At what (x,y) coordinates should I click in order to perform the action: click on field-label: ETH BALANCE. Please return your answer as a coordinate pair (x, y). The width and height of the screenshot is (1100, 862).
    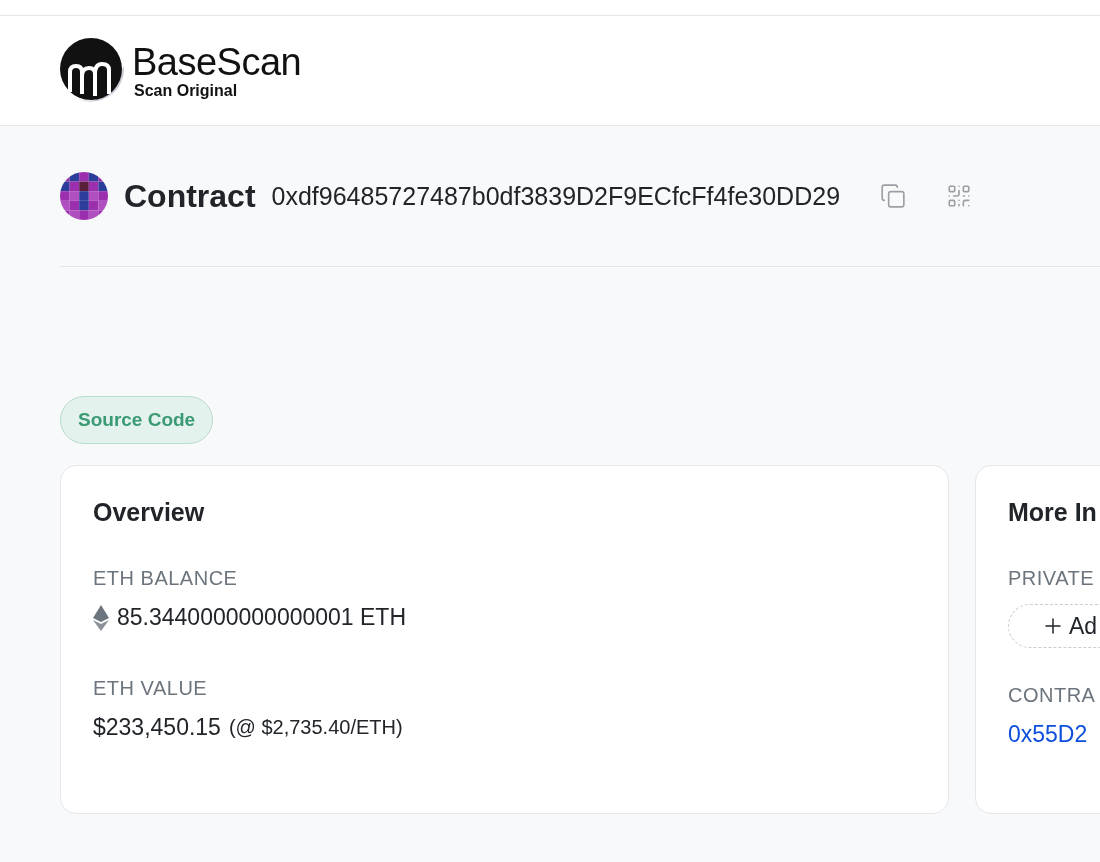
    Looking at the image, I should click on (166, 578).